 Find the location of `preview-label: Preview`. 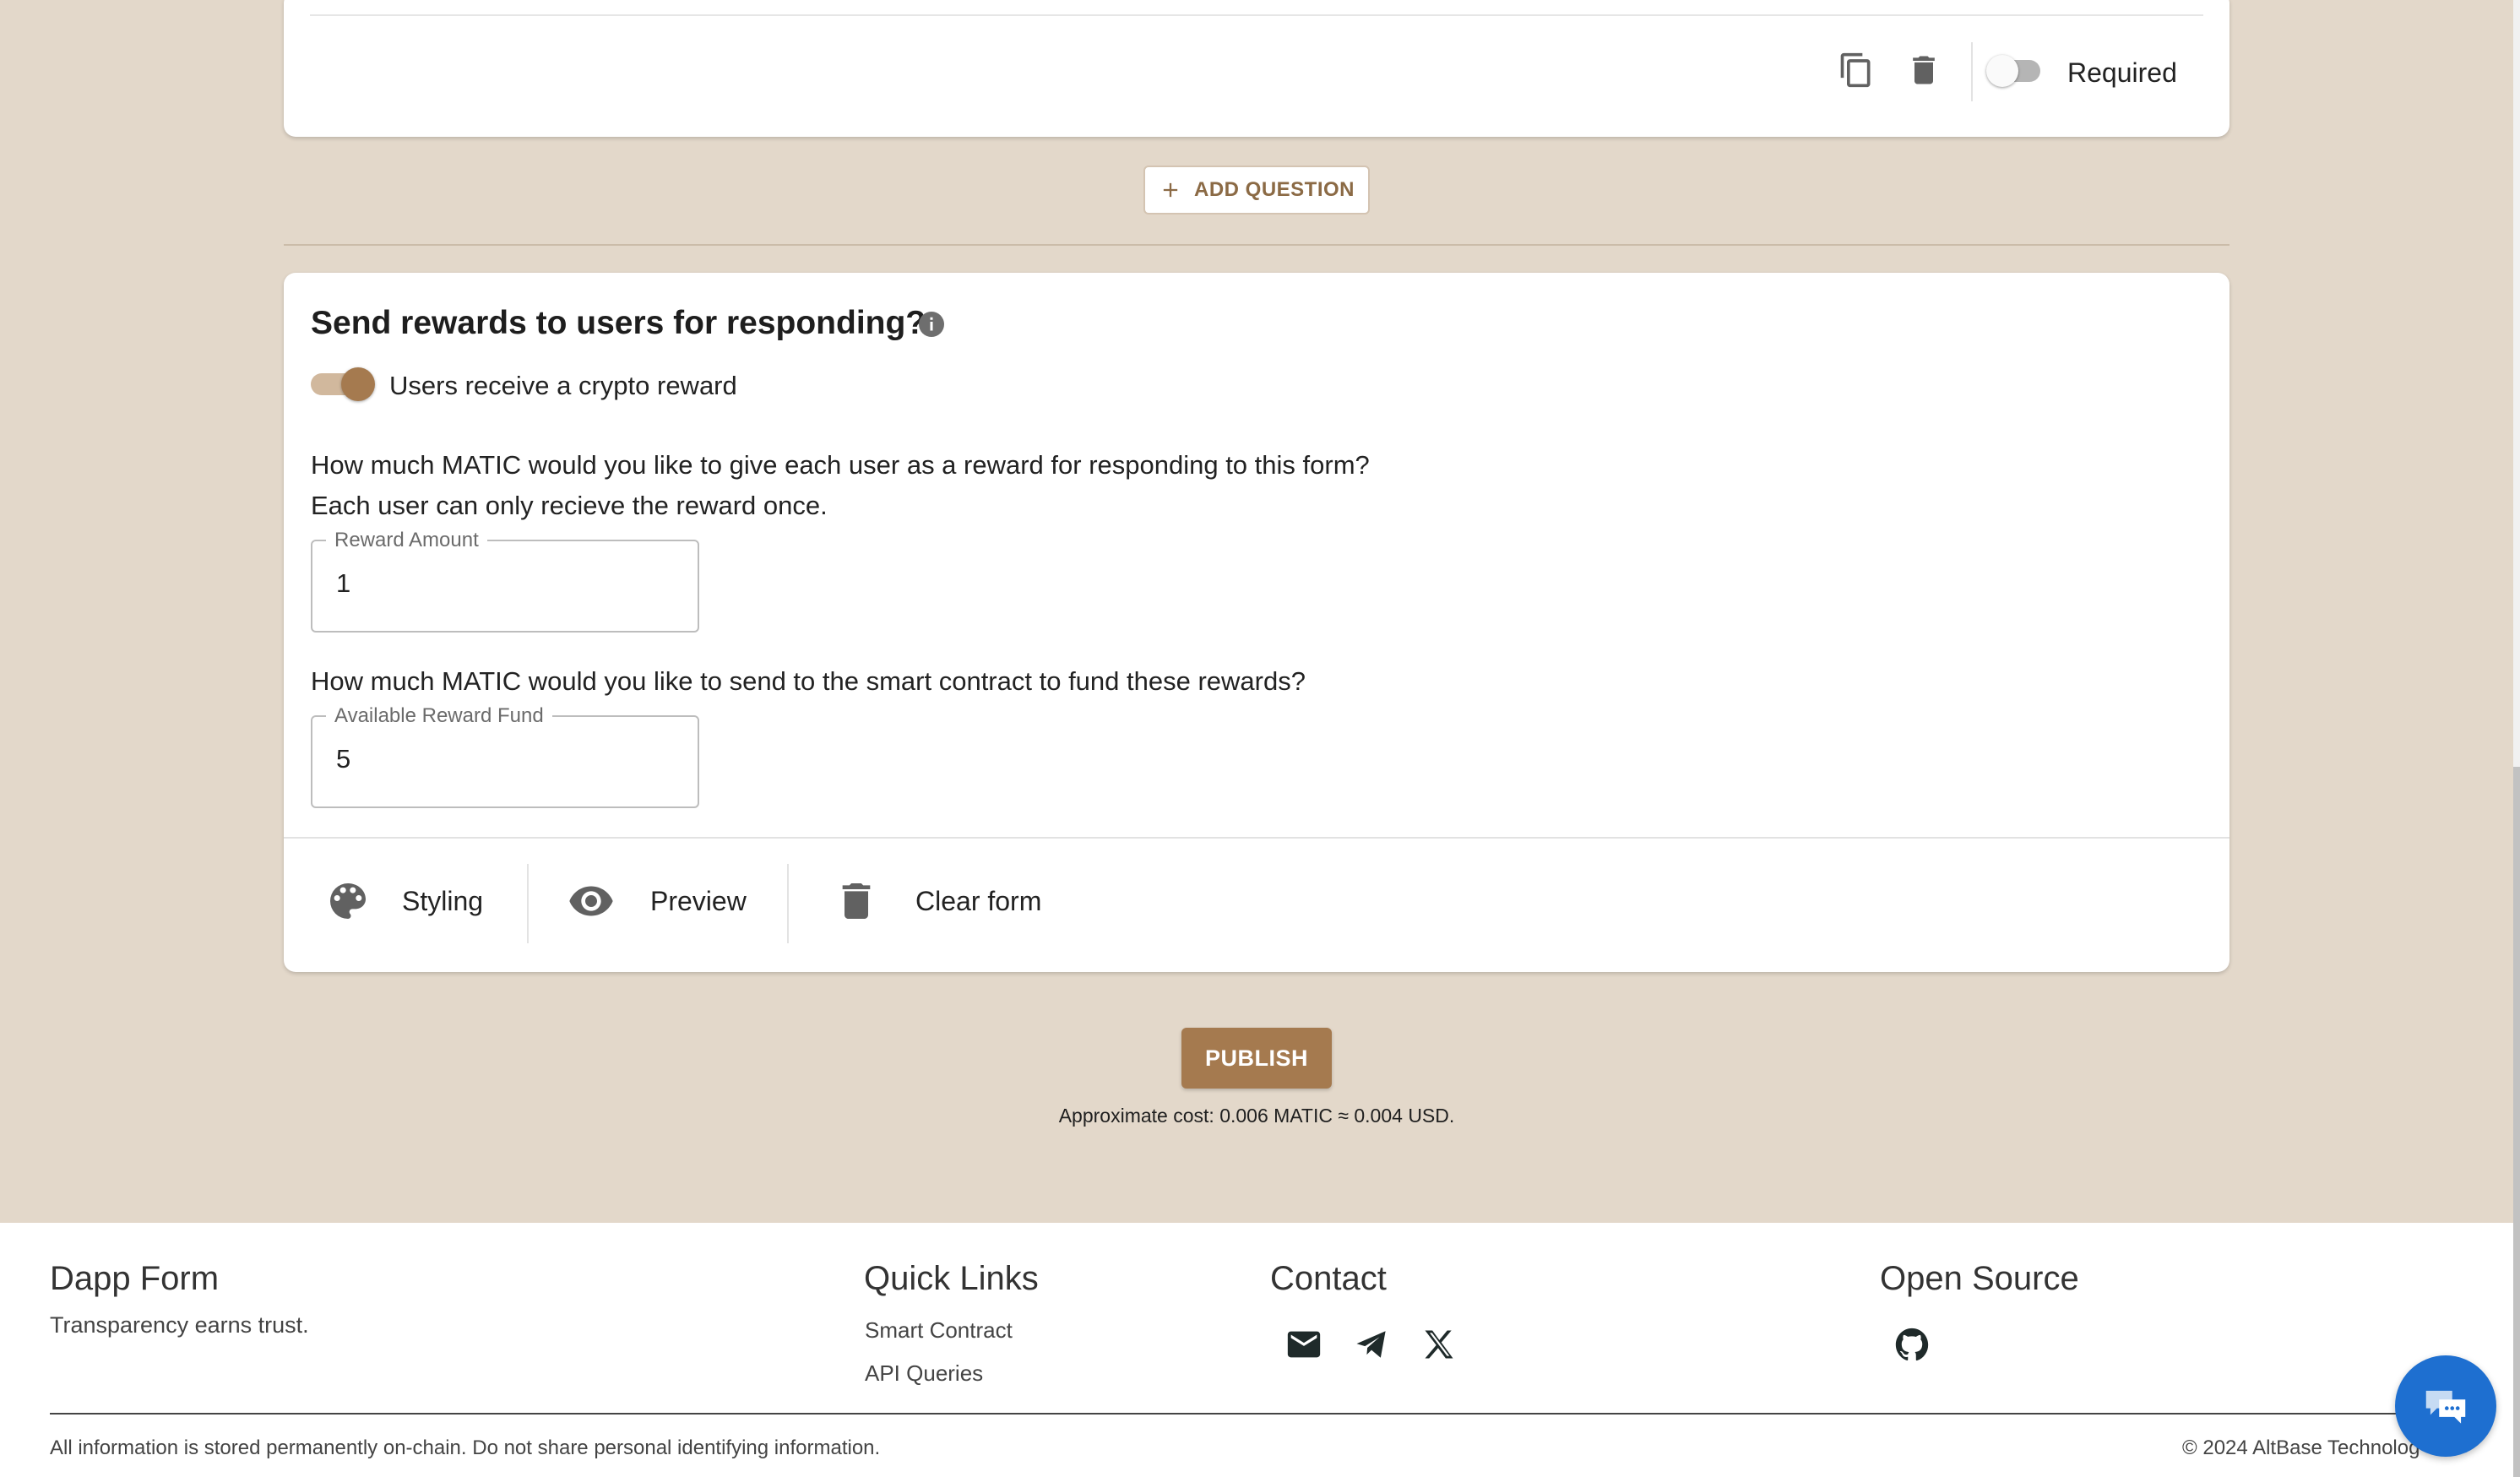

preview-label: Preview is located at coordinates (698, 900).